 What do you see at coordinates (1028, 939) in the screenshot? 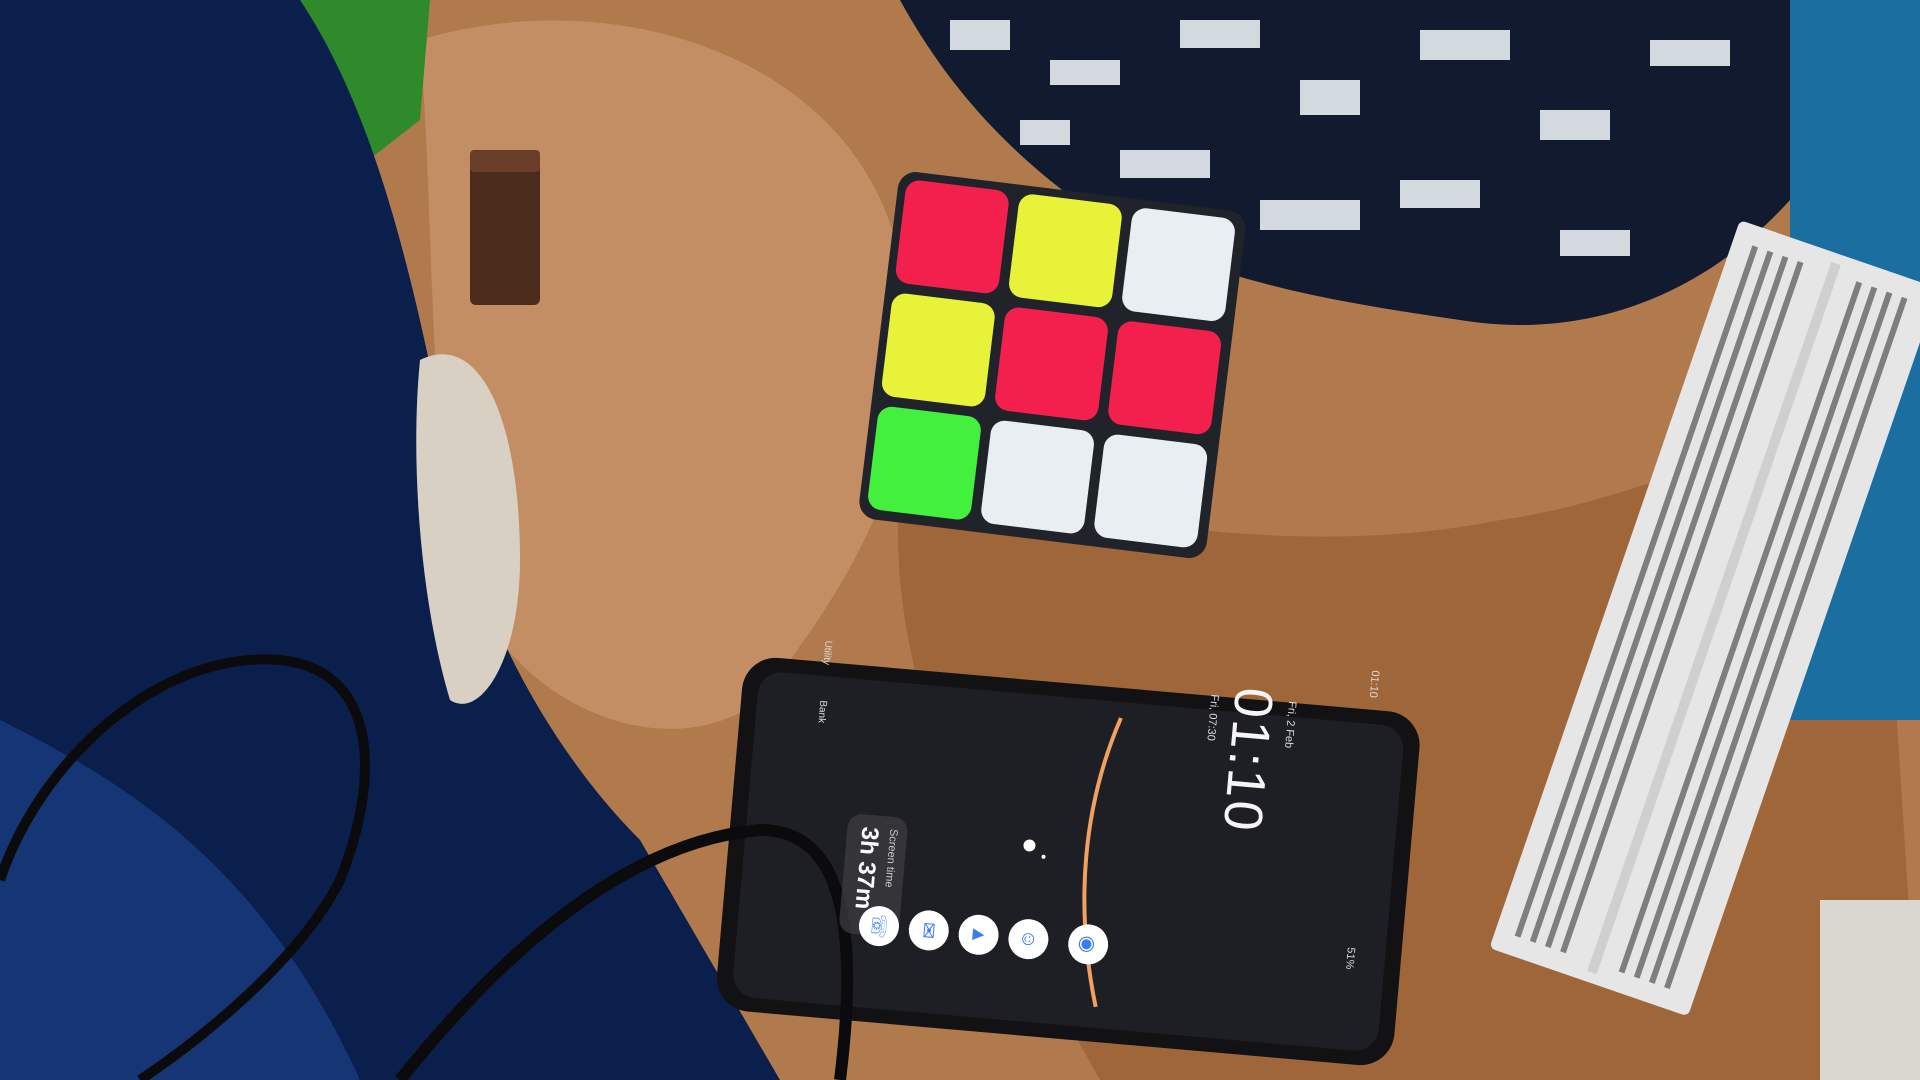
I see `contacts-icon: ☺` at bounding box center [1028, 939].